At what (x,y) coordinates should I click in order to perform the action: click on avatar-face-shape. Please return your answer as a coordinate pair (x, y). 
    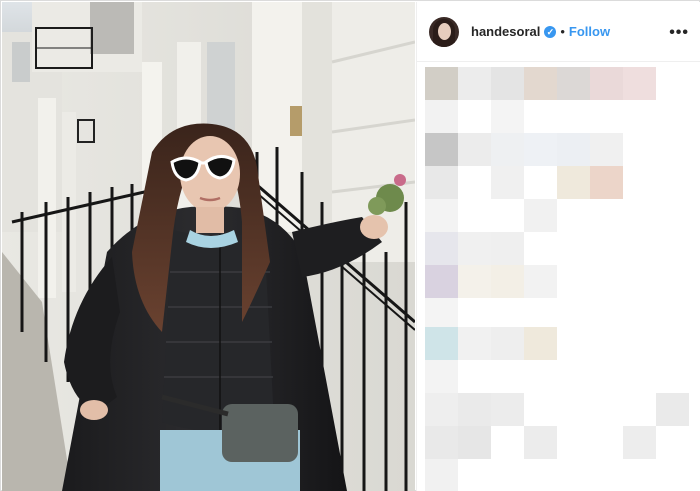
    Looking at the image, I should click on (444, 31).